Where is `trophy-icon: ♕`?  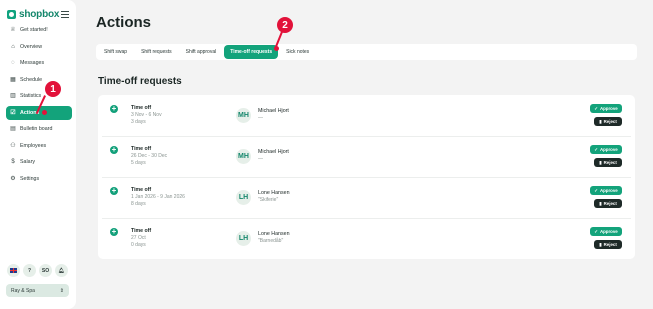
trophy-icon: ♕ is located at coordinates (13, 30).